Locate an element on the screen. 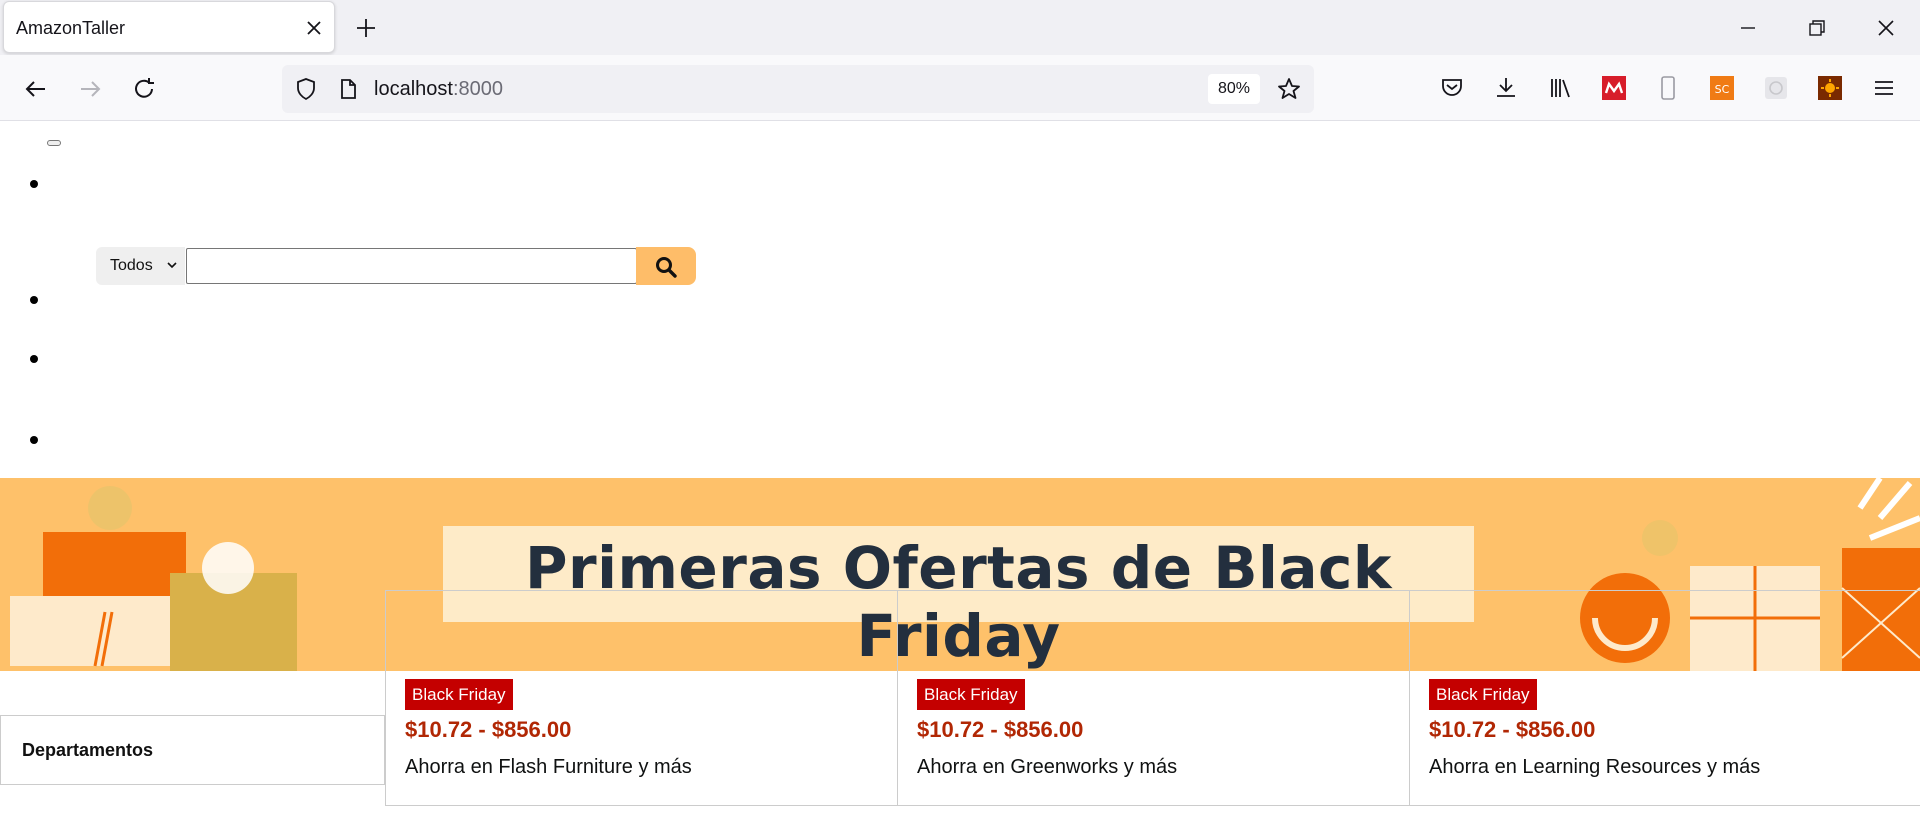 This screenshot has height=838, width=1920. search-category-select: Todos is located at coordinates (140, 266).